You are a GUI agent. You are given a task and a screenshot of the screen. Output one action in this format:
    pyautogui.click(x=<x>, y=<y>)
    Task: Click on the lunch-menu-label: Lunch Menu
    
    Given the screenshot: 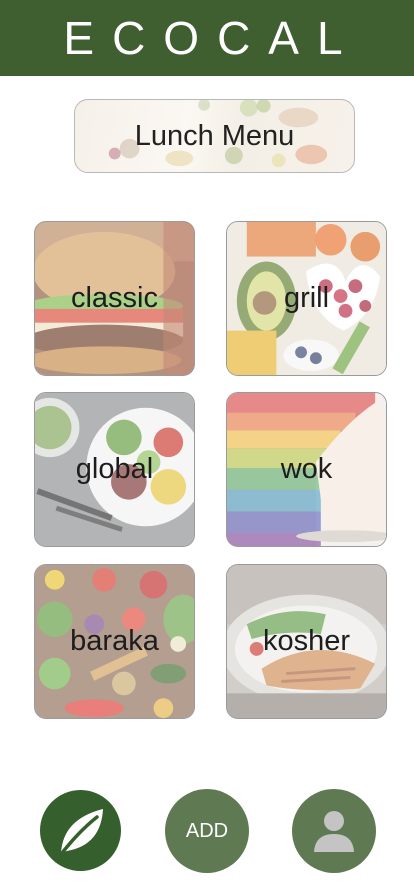 What is the action you would take?
    pyautogui.click(x=214, y=135)
    